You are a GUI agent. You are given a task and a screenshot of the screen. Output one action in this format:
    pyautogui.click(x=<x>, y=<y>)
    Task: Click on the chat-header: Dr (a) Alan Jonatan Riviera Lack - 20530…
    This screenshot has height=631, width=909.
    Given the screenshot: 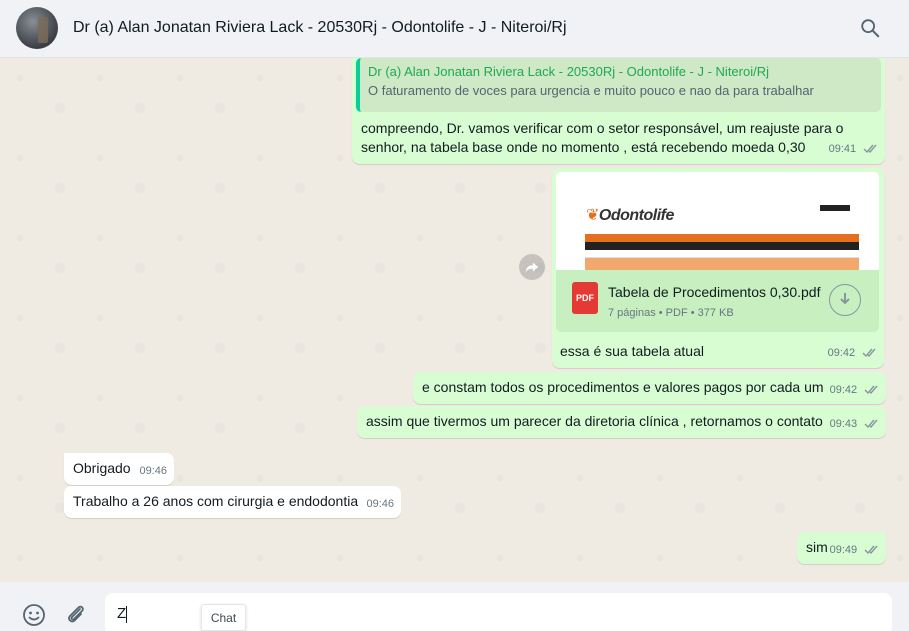 What is the action you would take?
    pyautogui.click(x=454, y=29)
    